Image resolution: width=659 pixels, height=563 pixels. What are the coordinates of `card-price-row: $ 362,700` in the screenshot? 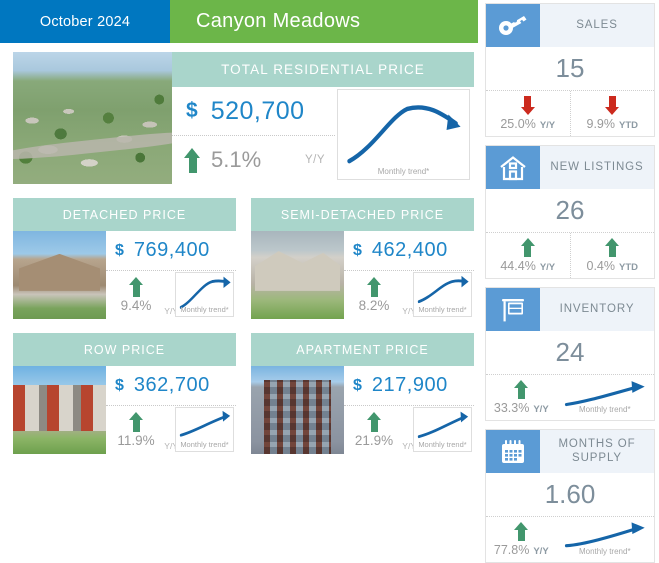 It's located at (171, 386).